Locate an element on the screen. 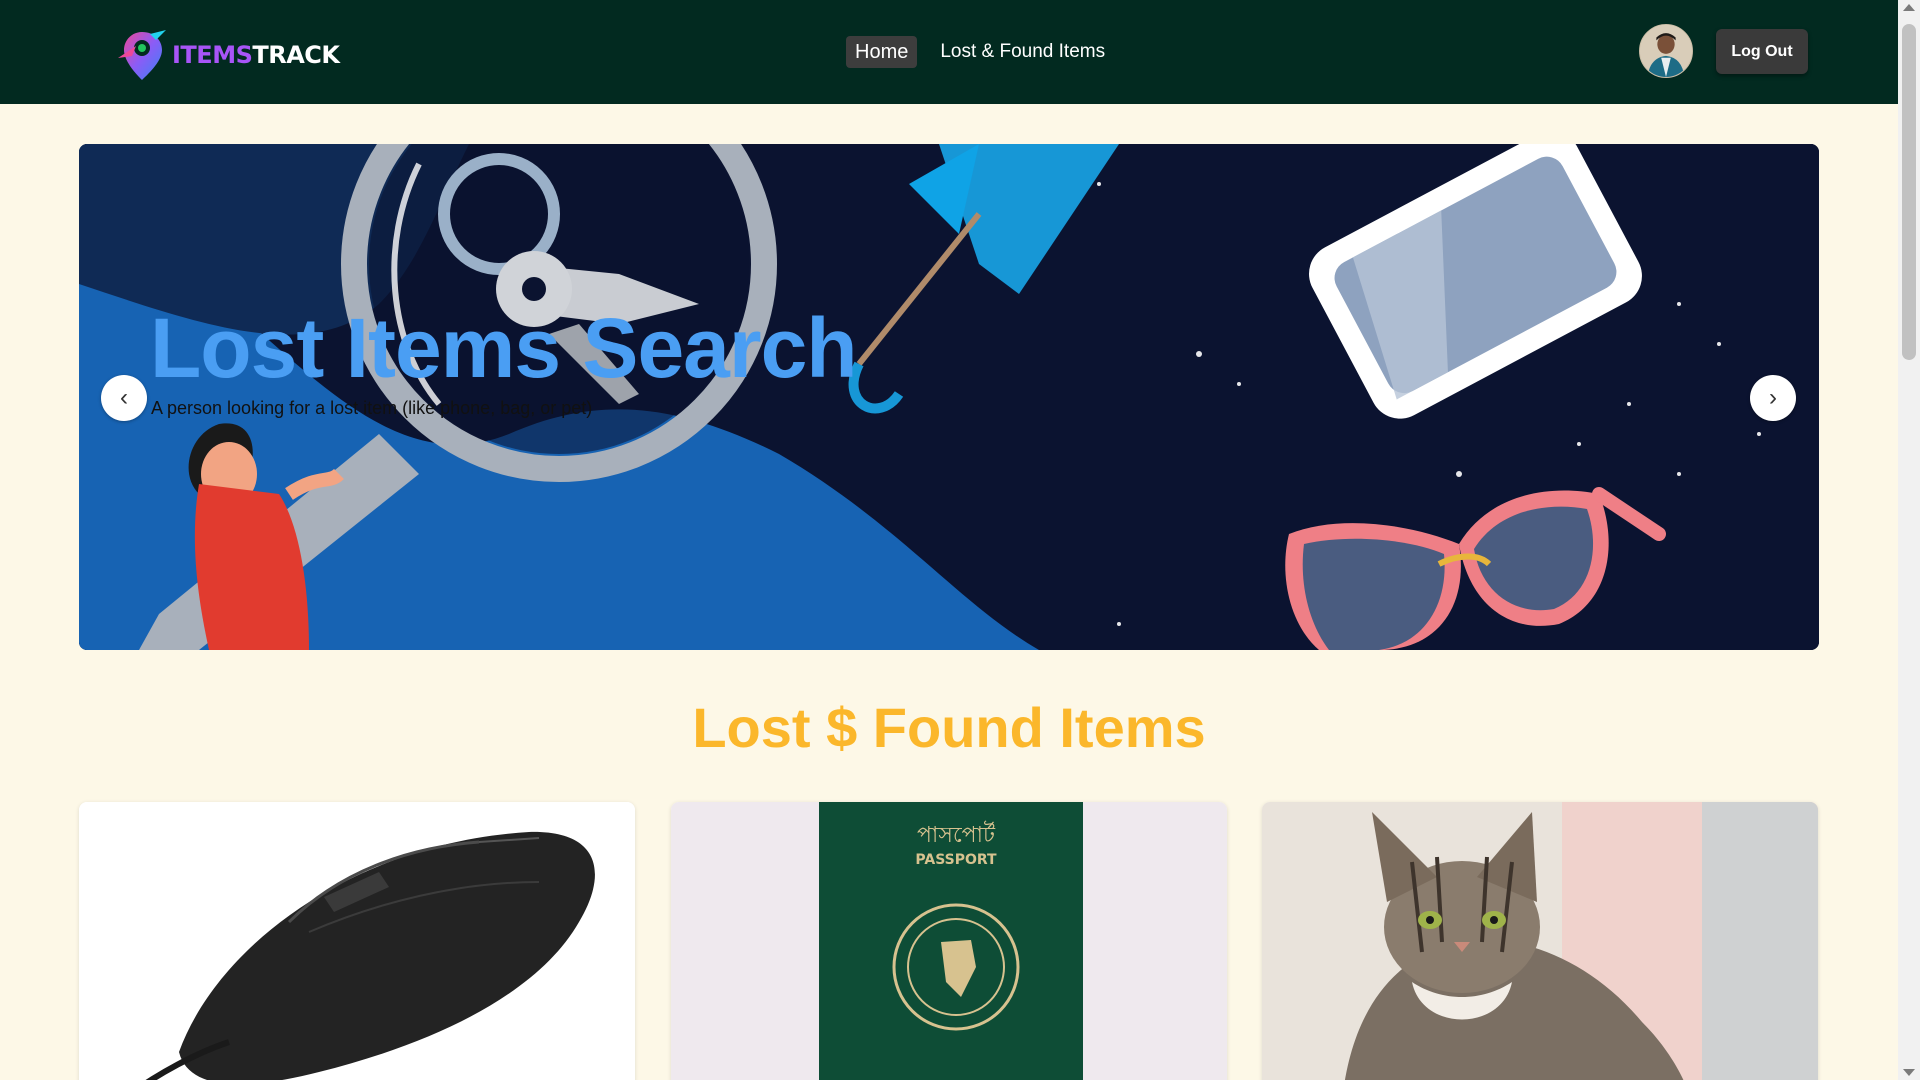 The width and height of the screenshot is (1920, 1080). carousel-prev-button: ‹ is located at coordinates (124, 398).